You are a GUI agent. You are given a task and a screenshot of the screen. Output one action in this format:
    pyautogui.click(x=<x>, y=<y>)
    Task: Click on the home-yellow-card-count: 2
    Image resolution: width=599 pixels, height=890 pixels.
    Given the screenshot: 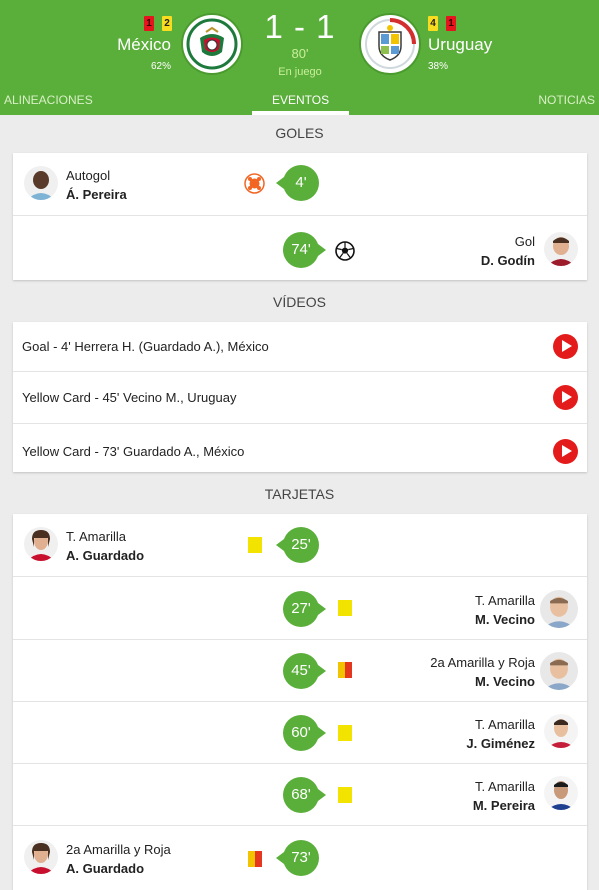 What is the action you would take?
    pyautogui.click(x=167, y=23)
    